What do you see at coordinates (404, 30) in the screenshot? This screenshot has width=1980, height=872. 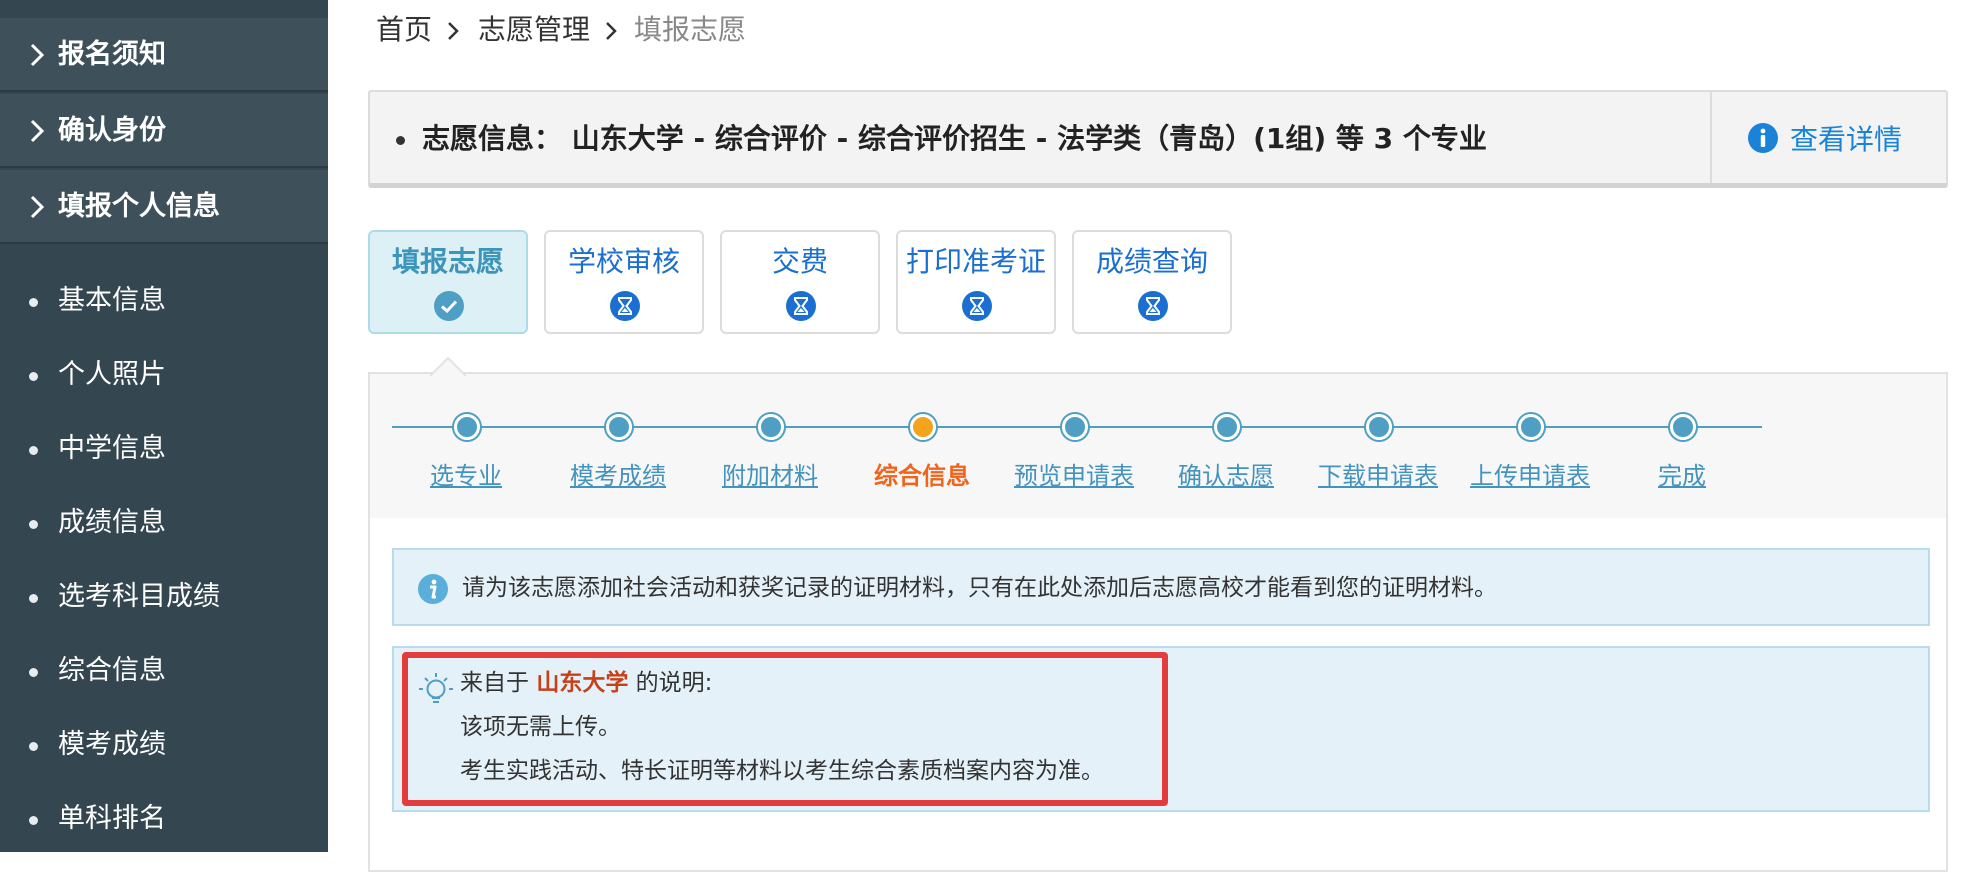 I see `breadcrumb-home: 首页` at bounding box center [404, 30].